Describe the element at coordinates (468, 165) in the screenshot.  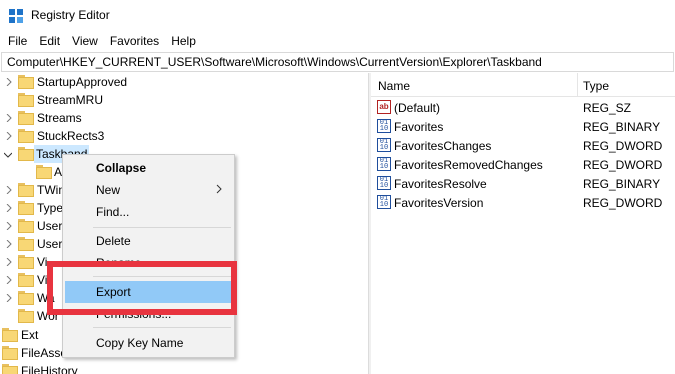
I see `value-name: FavoritesRemovedChanges` at that location.